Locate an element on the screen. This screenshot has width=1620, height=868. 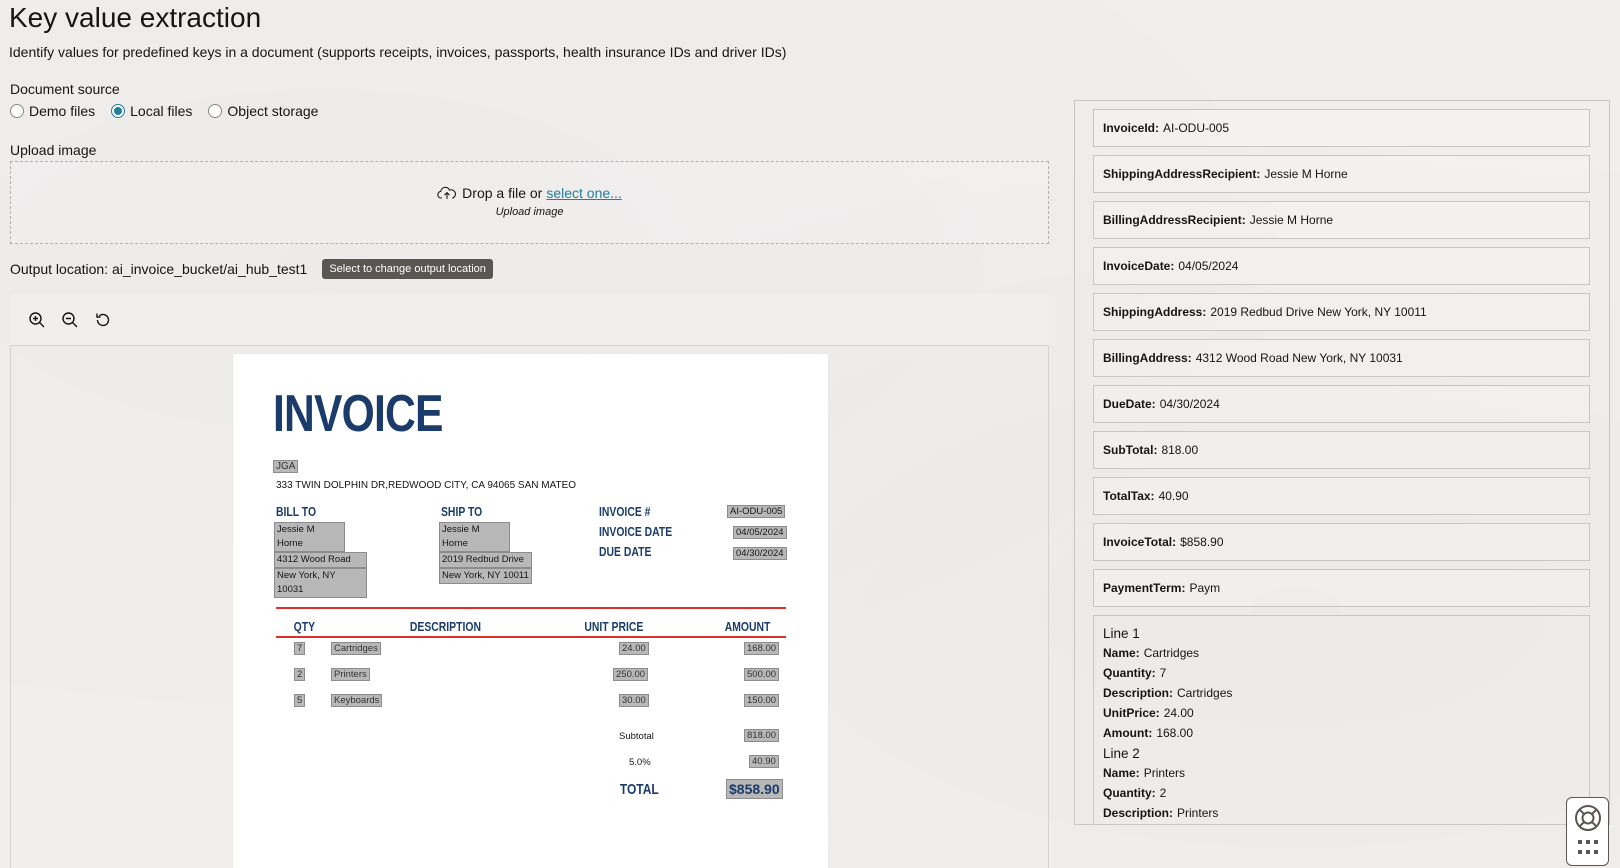
reset-icon is located at coordinates (103, 320).